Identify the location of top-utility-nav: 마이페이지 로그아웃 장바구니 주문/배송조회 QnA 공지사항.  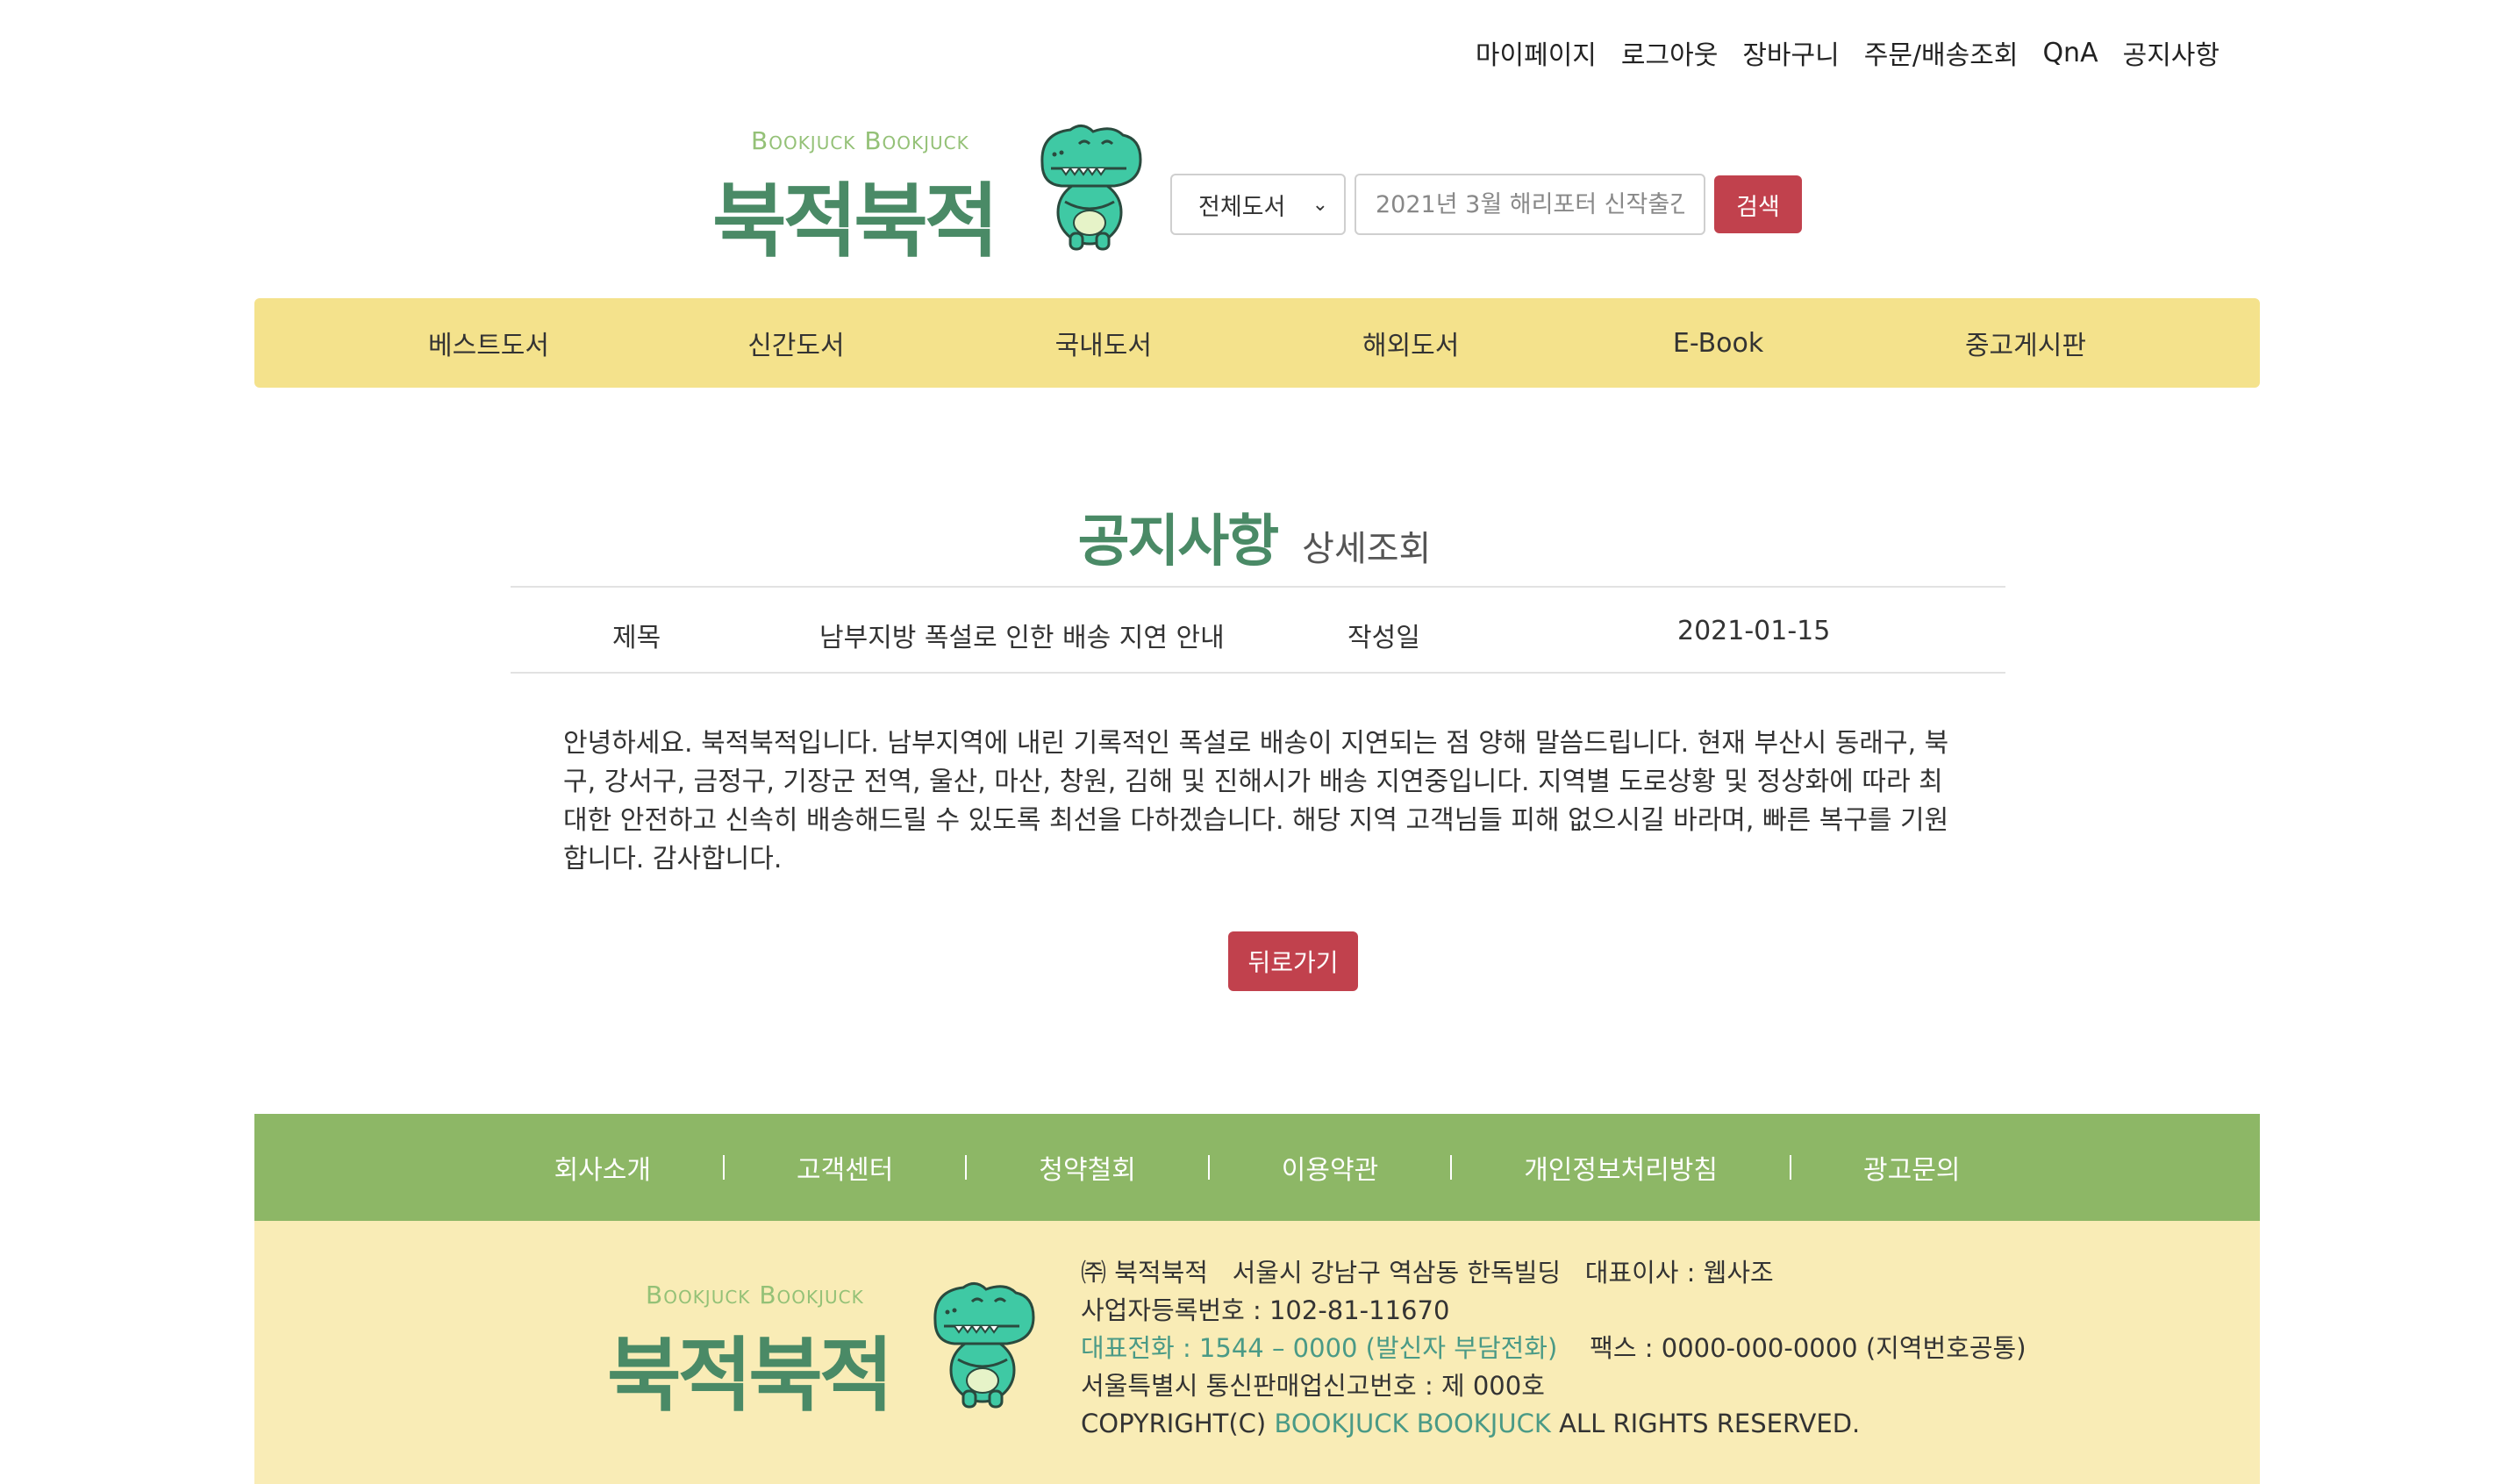
(1848, 53).